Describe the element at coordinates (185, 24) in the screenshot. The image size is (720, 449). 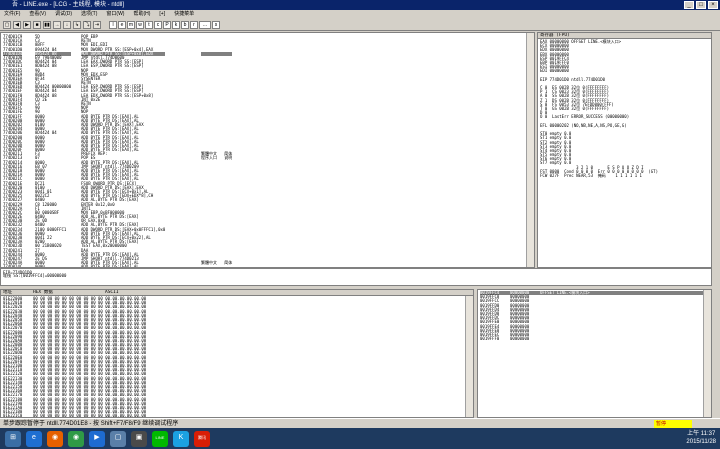
I see `breakpoints-window-button: b` at that location.